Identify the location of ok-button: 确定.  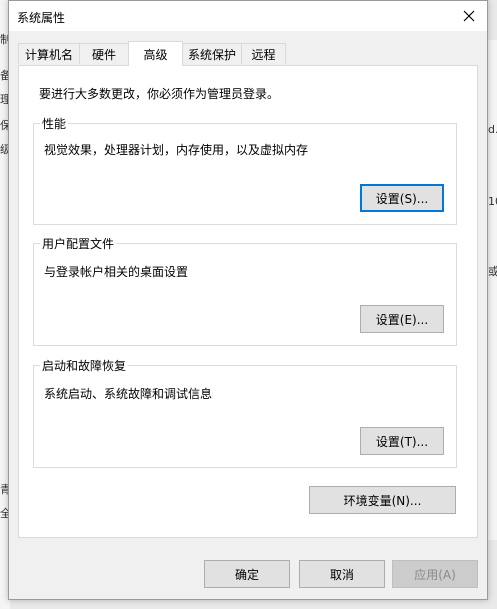
(247, 574).